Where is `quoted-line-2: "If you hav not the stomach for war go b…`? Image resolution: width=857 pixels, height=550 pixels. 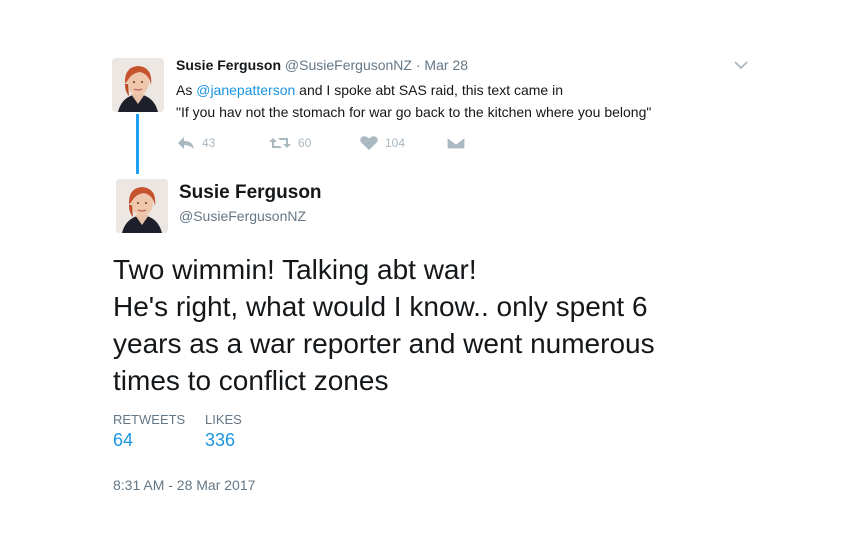
quoted-line-2: "If you hav not the stomach for war go b… is located at coordinates (414, 112).